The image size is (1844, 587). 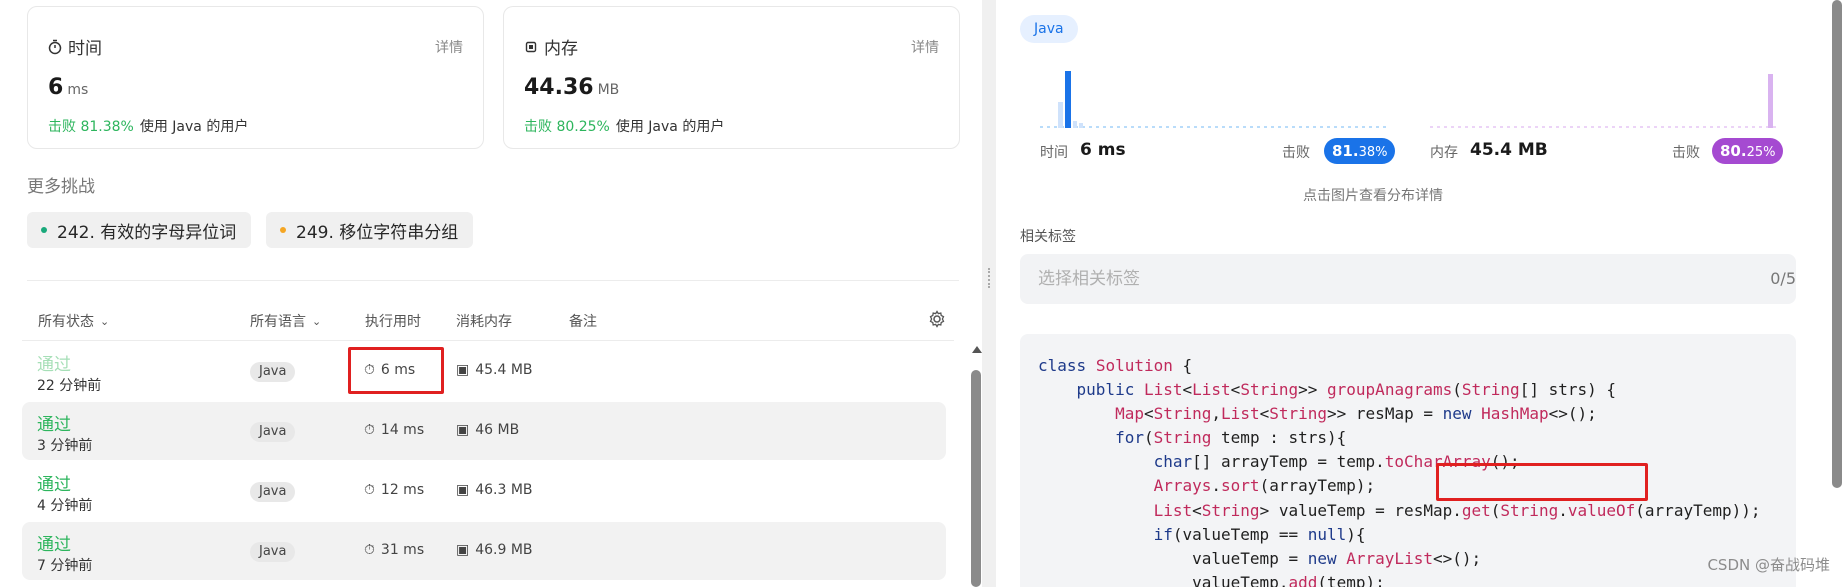 I want to click on status-filter-label: 所有状态, so click(x=66, y=322).